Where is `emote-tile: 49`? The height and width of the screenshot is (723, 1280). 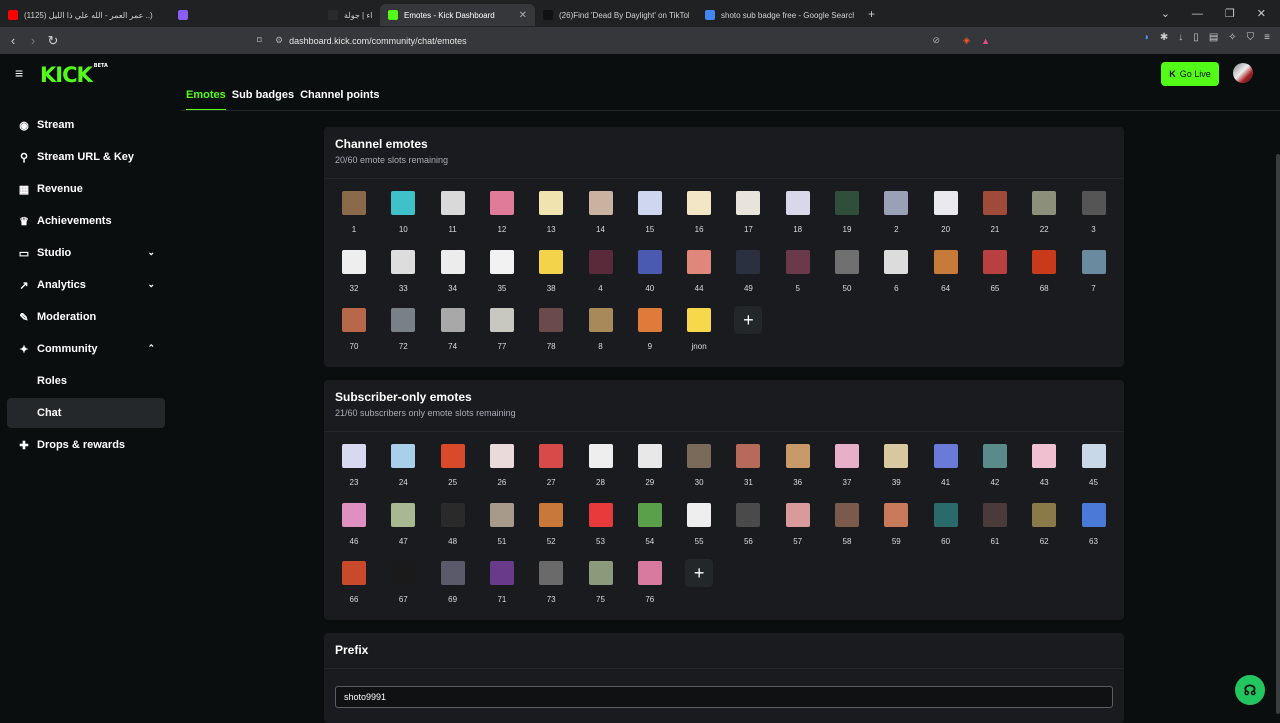 emote-tile: 49 is located at coordinates (748, 273).